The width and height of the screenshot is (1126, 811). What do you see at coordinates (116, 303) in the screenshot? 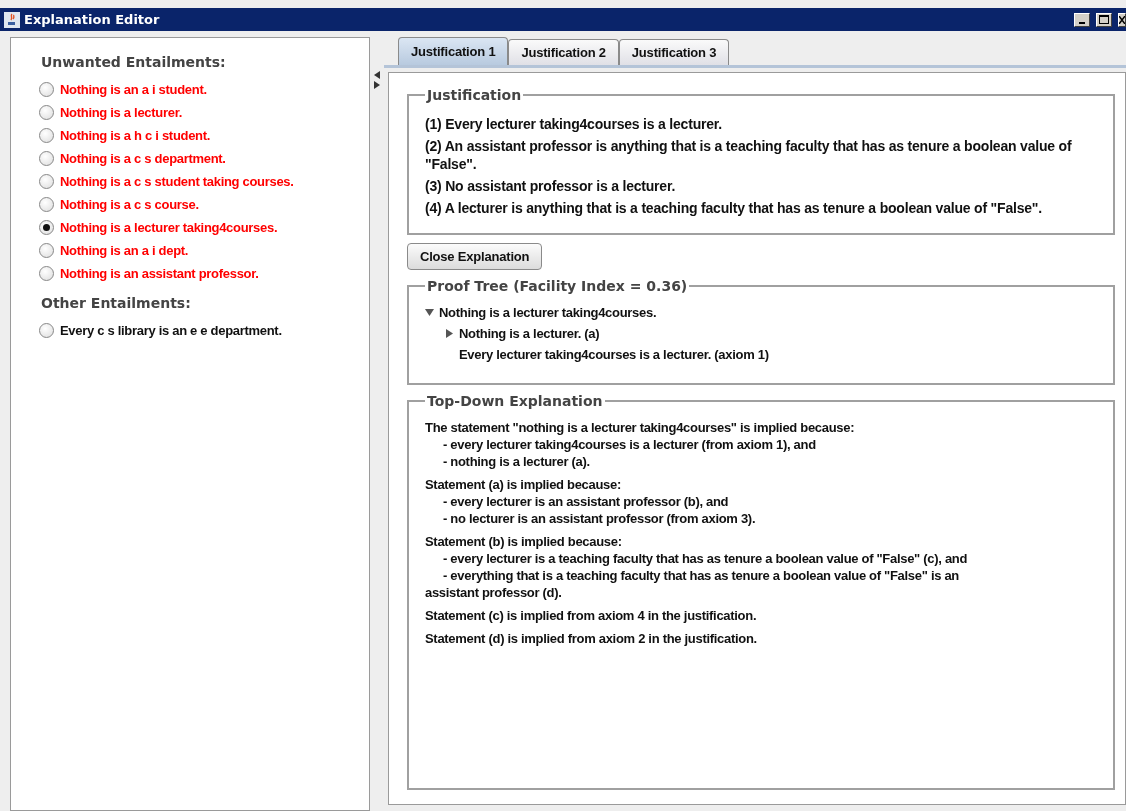
I see `section-title: Other Entailments:` at bounding box center [116, 303].